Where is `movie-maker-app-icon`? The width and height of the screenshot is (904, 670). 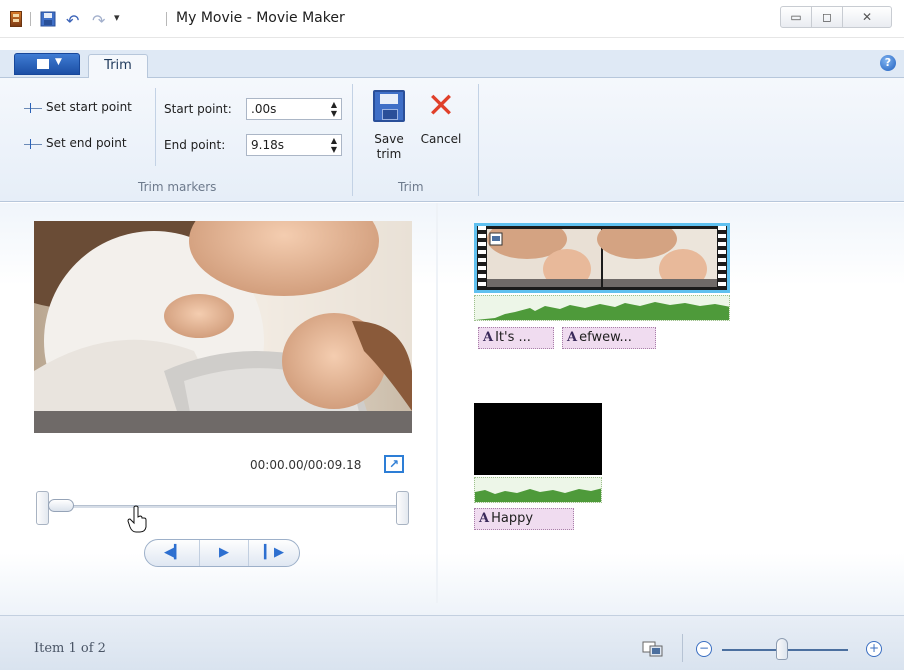 movie-maker-app-icon is located at coordinates (16, 19).